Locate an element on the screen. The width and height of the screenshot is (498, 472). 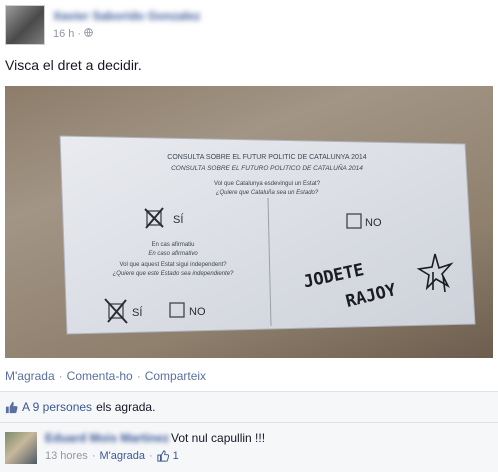
ballot-q2-no-label: NO is located at coordinates (197, 312).